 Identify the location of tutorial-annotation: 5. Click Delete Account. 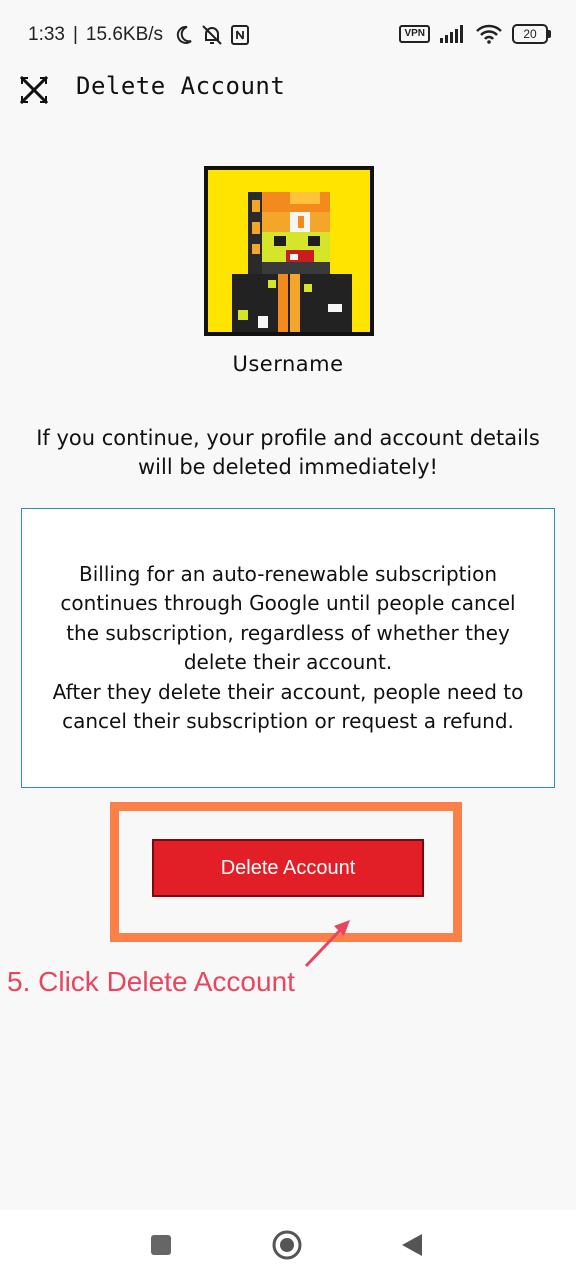
(151, 981).